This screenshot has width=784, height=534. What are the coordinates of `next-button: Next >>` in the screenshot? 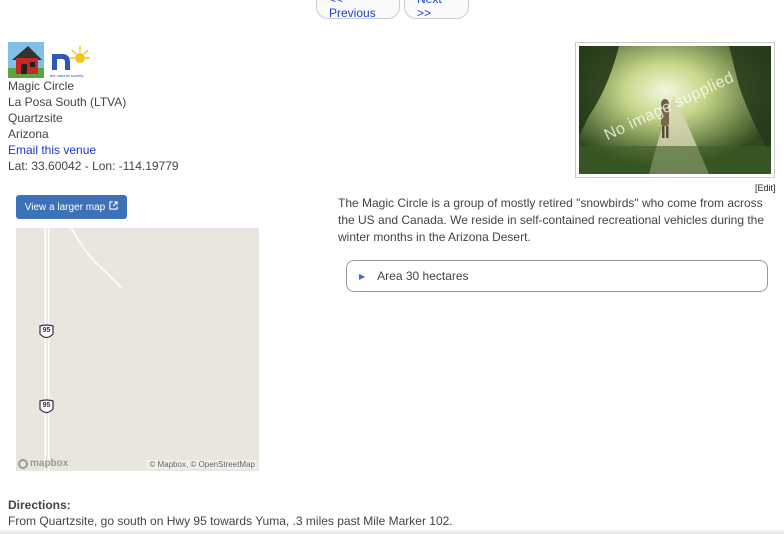 It's located at (436, 10).